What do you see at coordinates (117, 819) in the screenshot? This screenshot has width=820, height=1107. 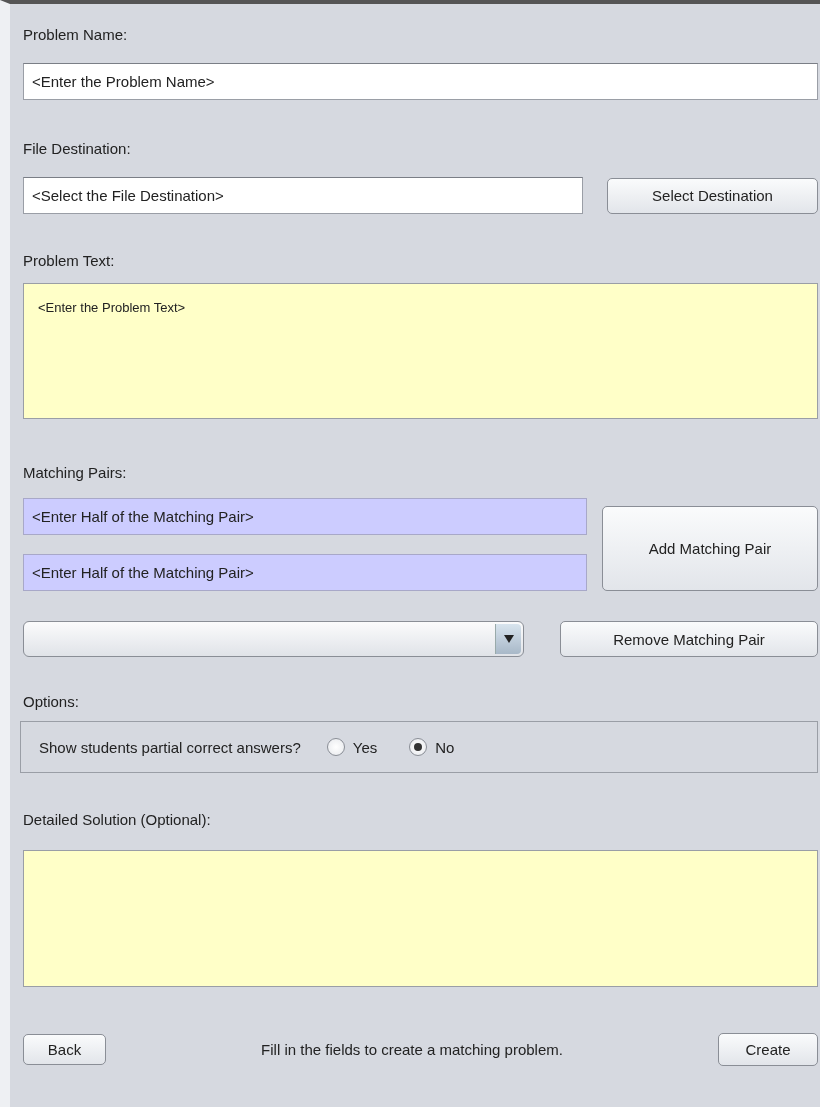 I see `field-label: Detailed Solution (Optional):` at bounding box center [117, 819].